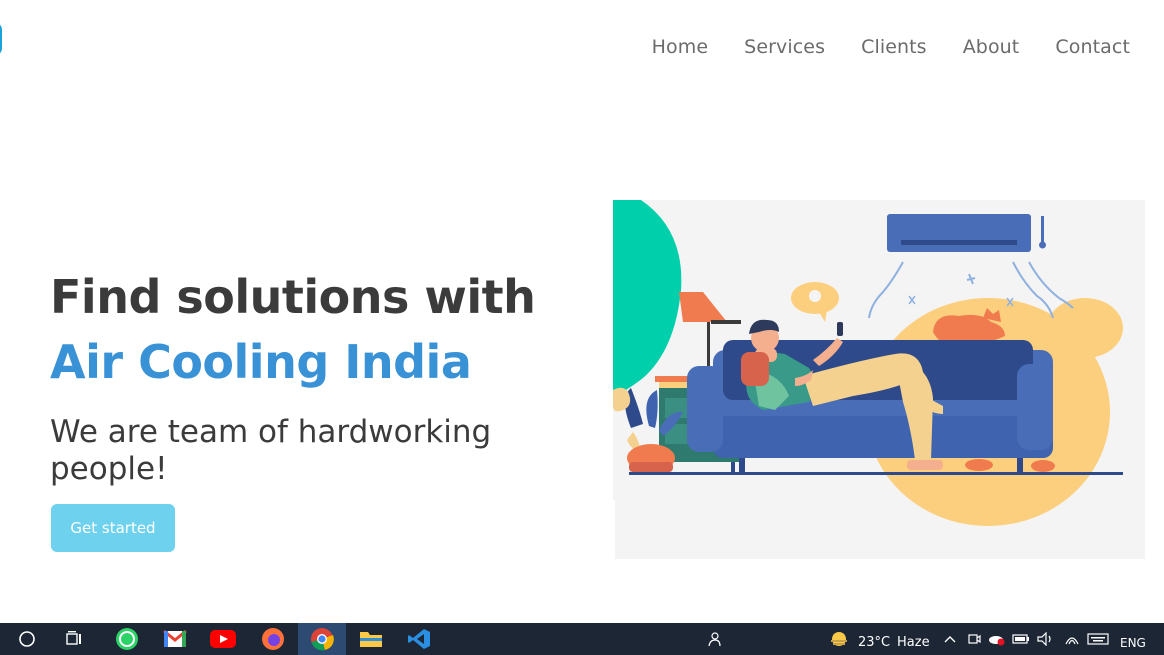 This screenshot has width=1164, height=655. I want to click on nav-services: Services, so click(784, 47).